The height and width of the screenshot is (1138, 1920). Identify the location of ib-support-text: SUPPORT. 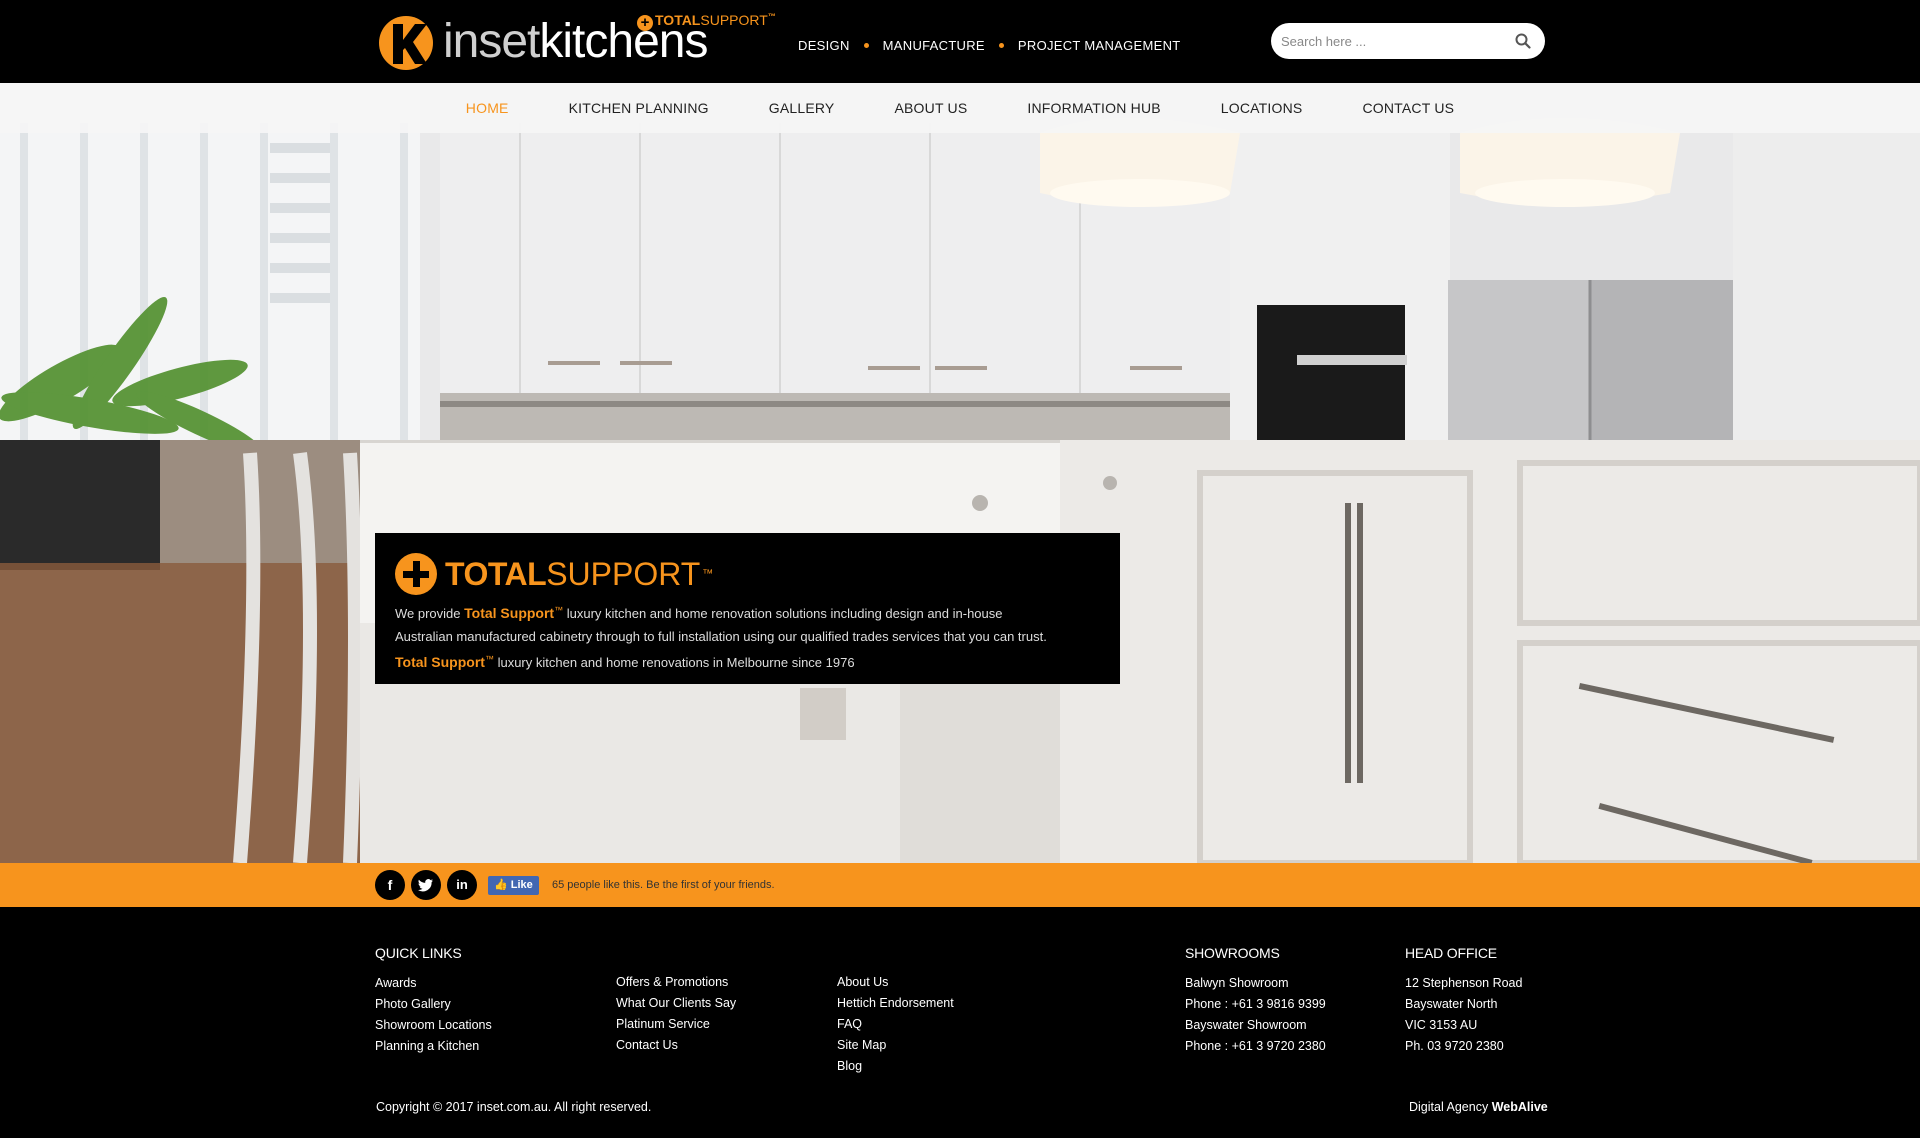
(623, 573).